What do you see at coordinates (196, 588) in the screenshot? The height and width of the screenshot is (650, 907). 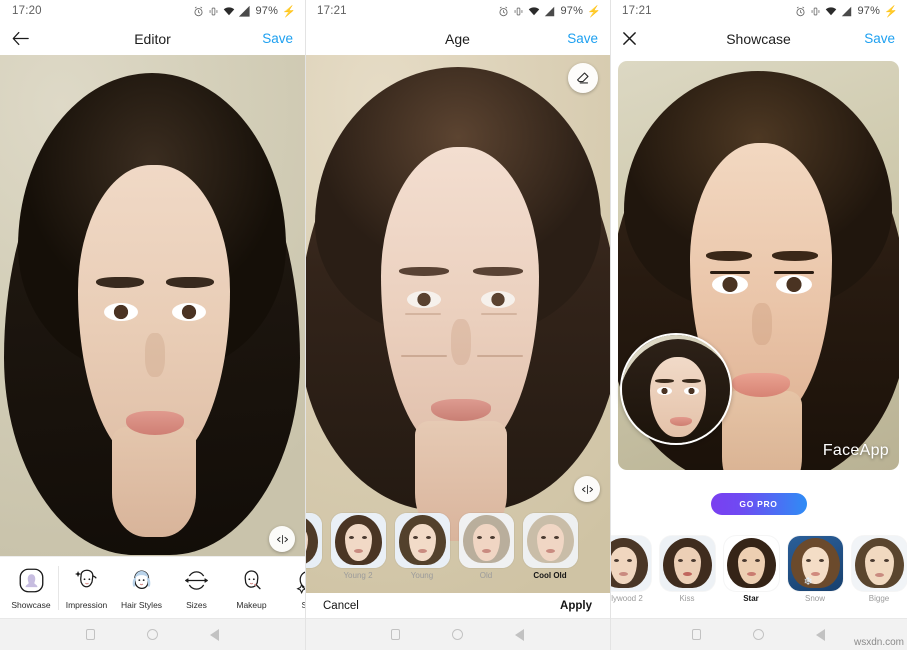 I see `tool-sizes: Sizes` at bounding box center [196, 588].